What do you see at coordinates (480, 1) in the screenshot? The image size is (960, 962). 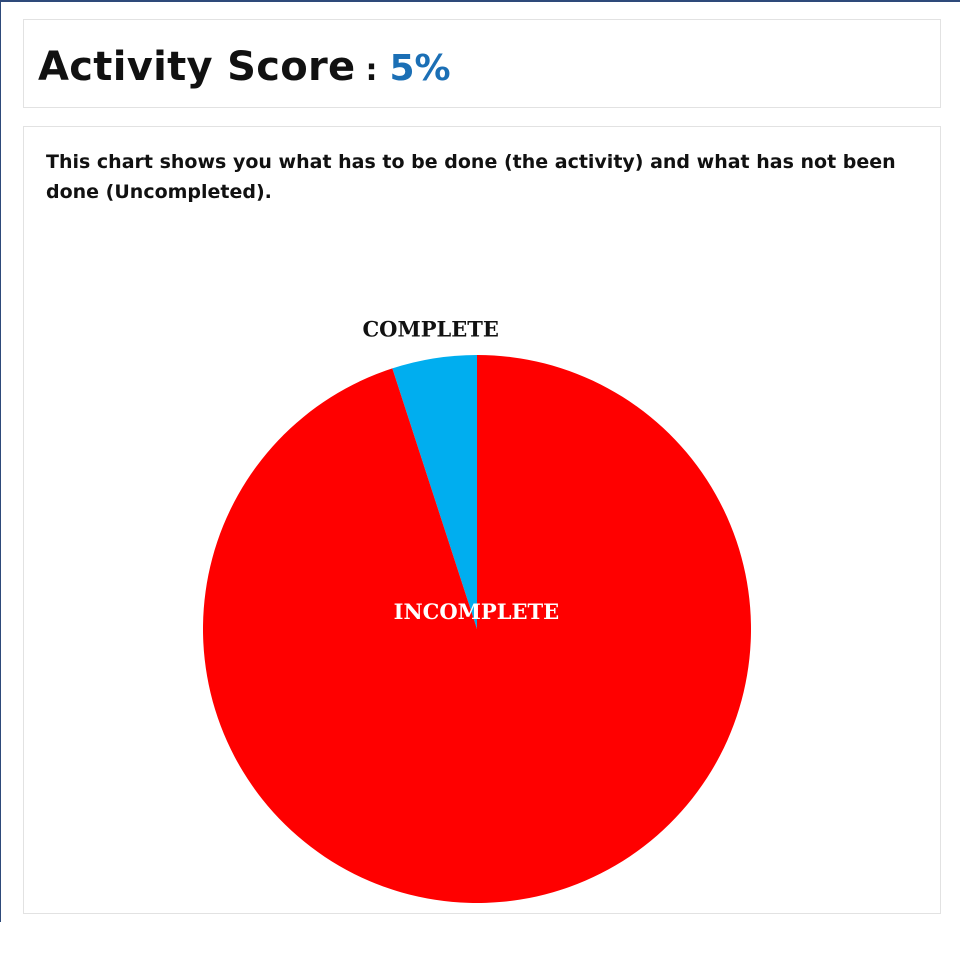 I see `top-border` at bounding box center [480, 1].